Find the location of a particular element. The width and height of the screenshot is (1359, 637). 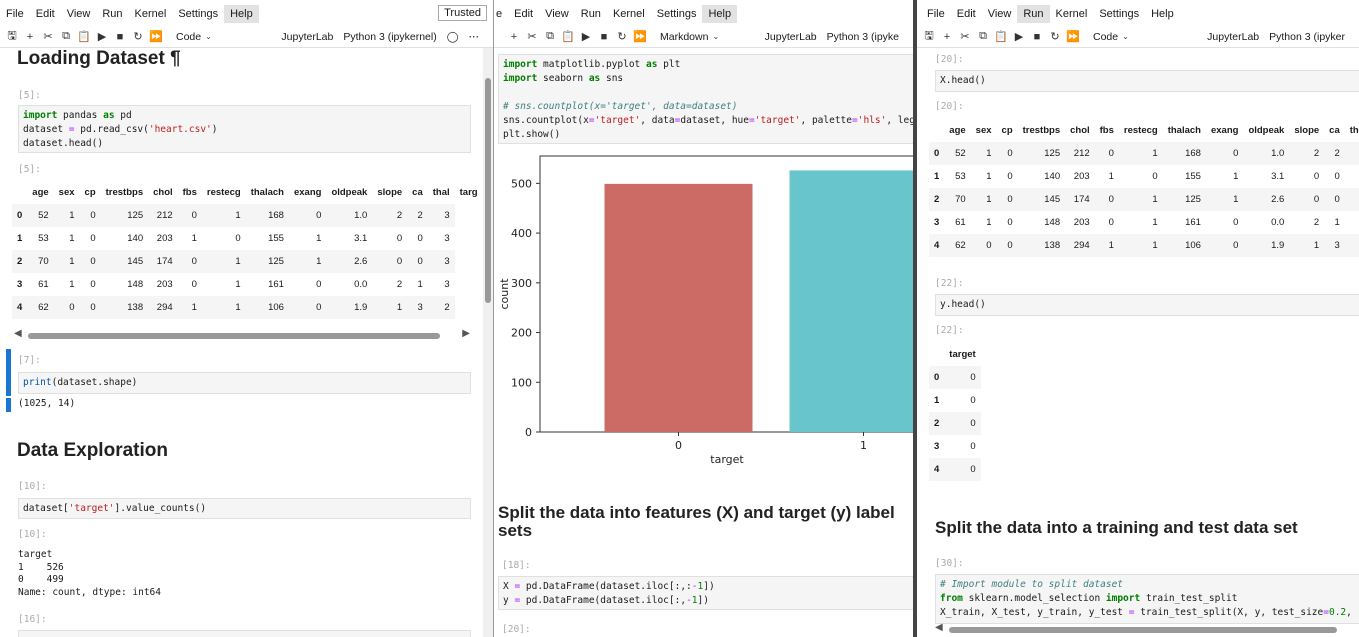

table-row: 1 53 1 0 140 203 1 0 155 1 3.1 0 0 3 is located at coordinates (247, 238).